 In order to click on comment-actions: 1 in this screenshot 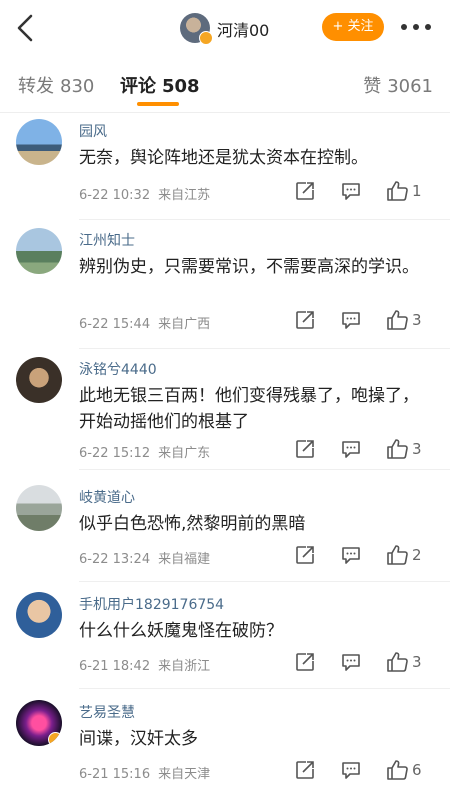, I will do `click(364, 192)`.